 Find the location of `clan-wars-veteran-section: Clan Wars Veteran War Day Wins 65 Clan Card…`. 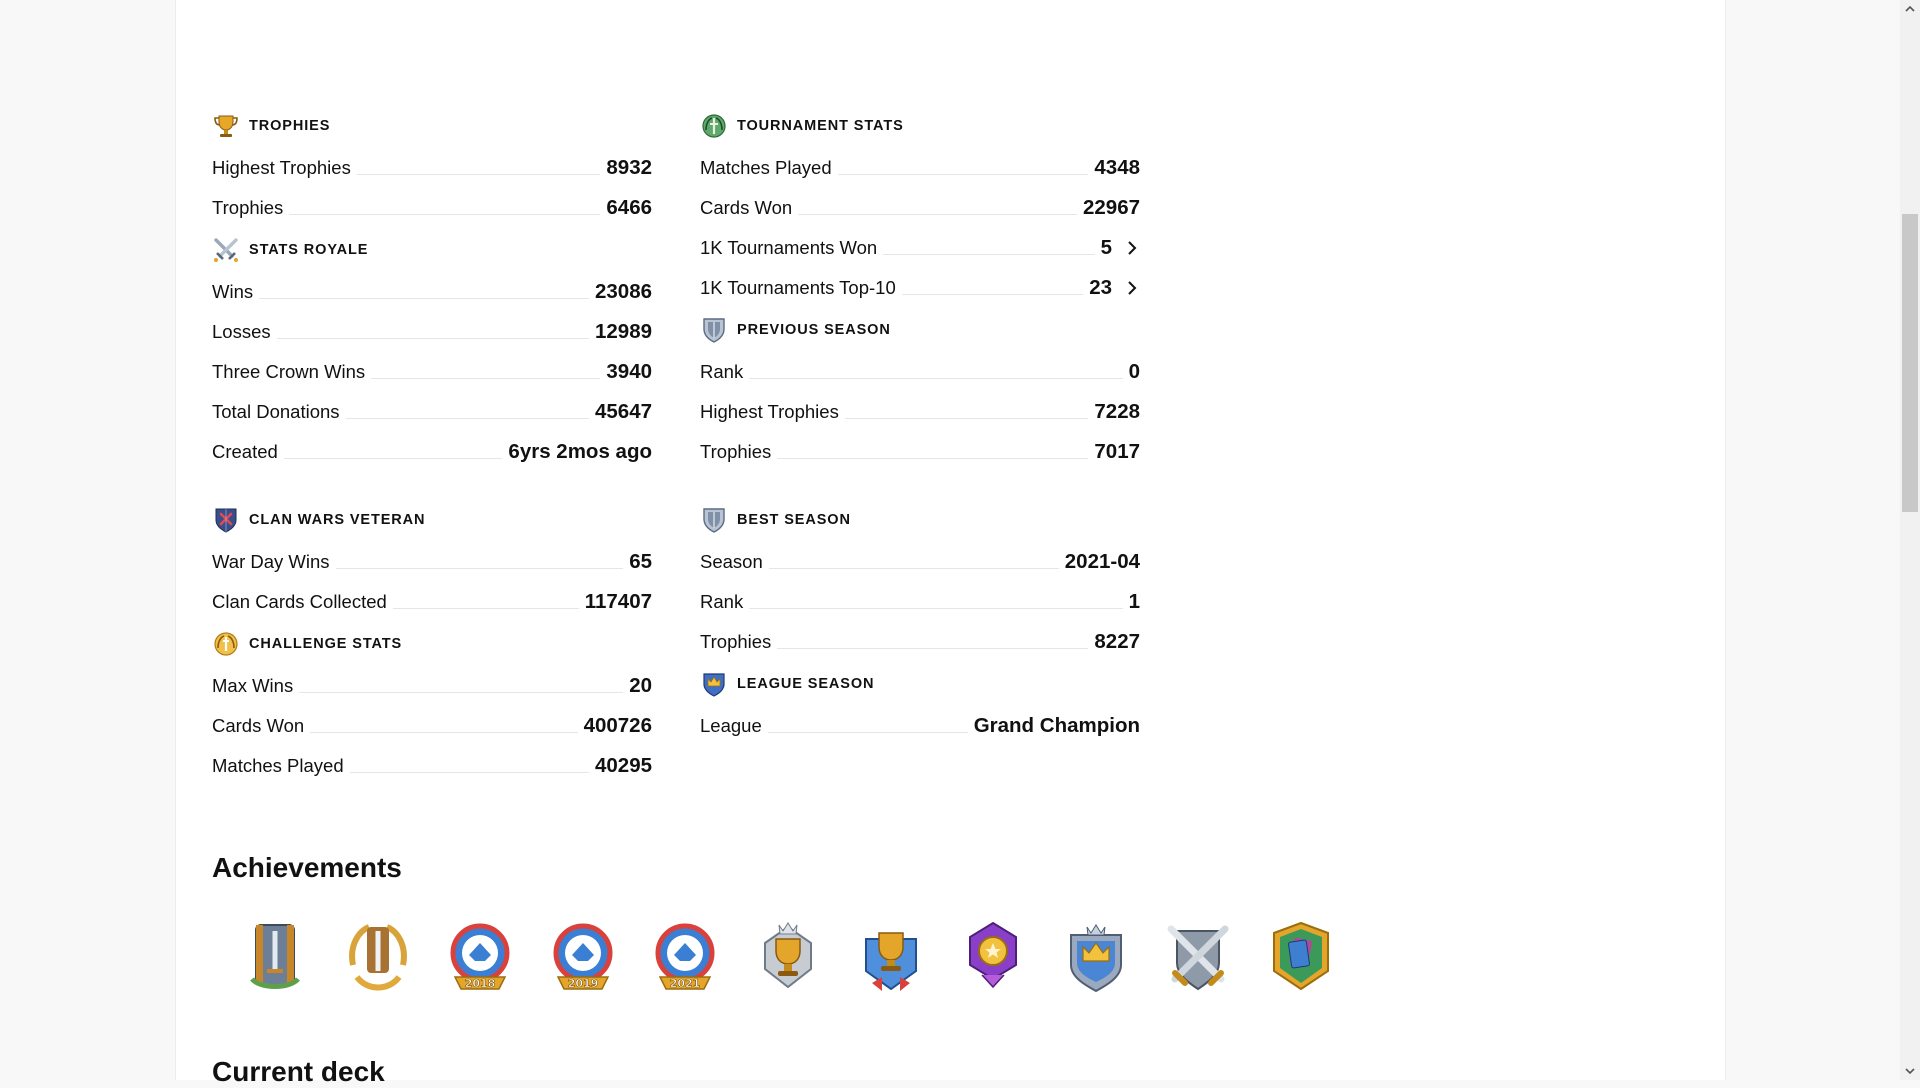

clan-wars-veteran-section: Clan Wars Veteran War Day Wins 65 Clan Card… is located at coordinates (432, 563).